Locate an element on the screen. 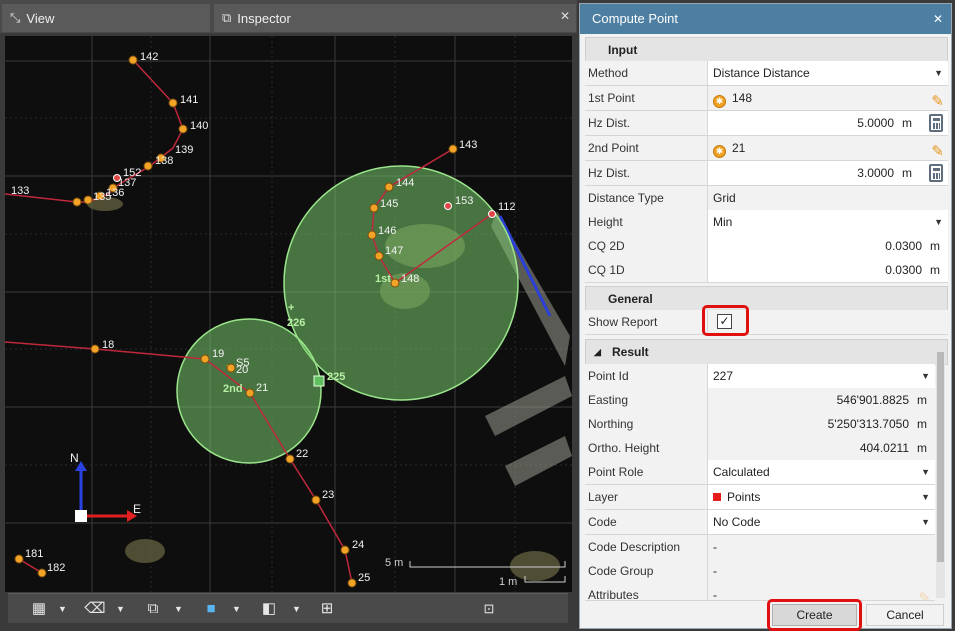 The height and width of the screenshot is (631, 955). row-layer: Layer Points ▼ is located at coordinates (760, 497).